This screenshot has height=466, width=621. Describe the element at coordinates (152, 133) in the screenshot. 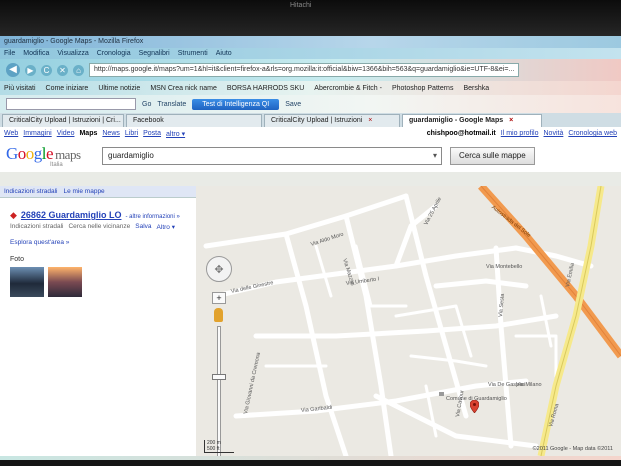

I see `gbar-mail: Posta` at that location.